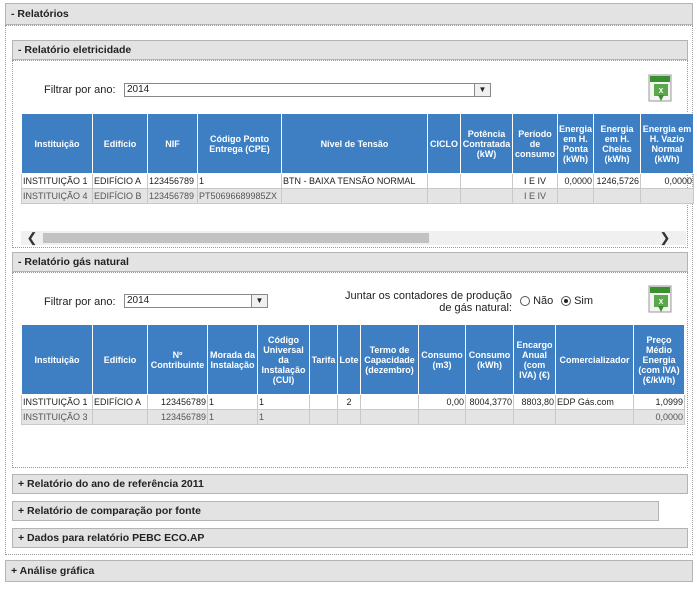 Image resolution: width=697 pixels, height=591 pixels. What do you see at coordinates (349, 359) in the screenshot?
I see `col-lote: Lote` at bounding box center [349, 359].